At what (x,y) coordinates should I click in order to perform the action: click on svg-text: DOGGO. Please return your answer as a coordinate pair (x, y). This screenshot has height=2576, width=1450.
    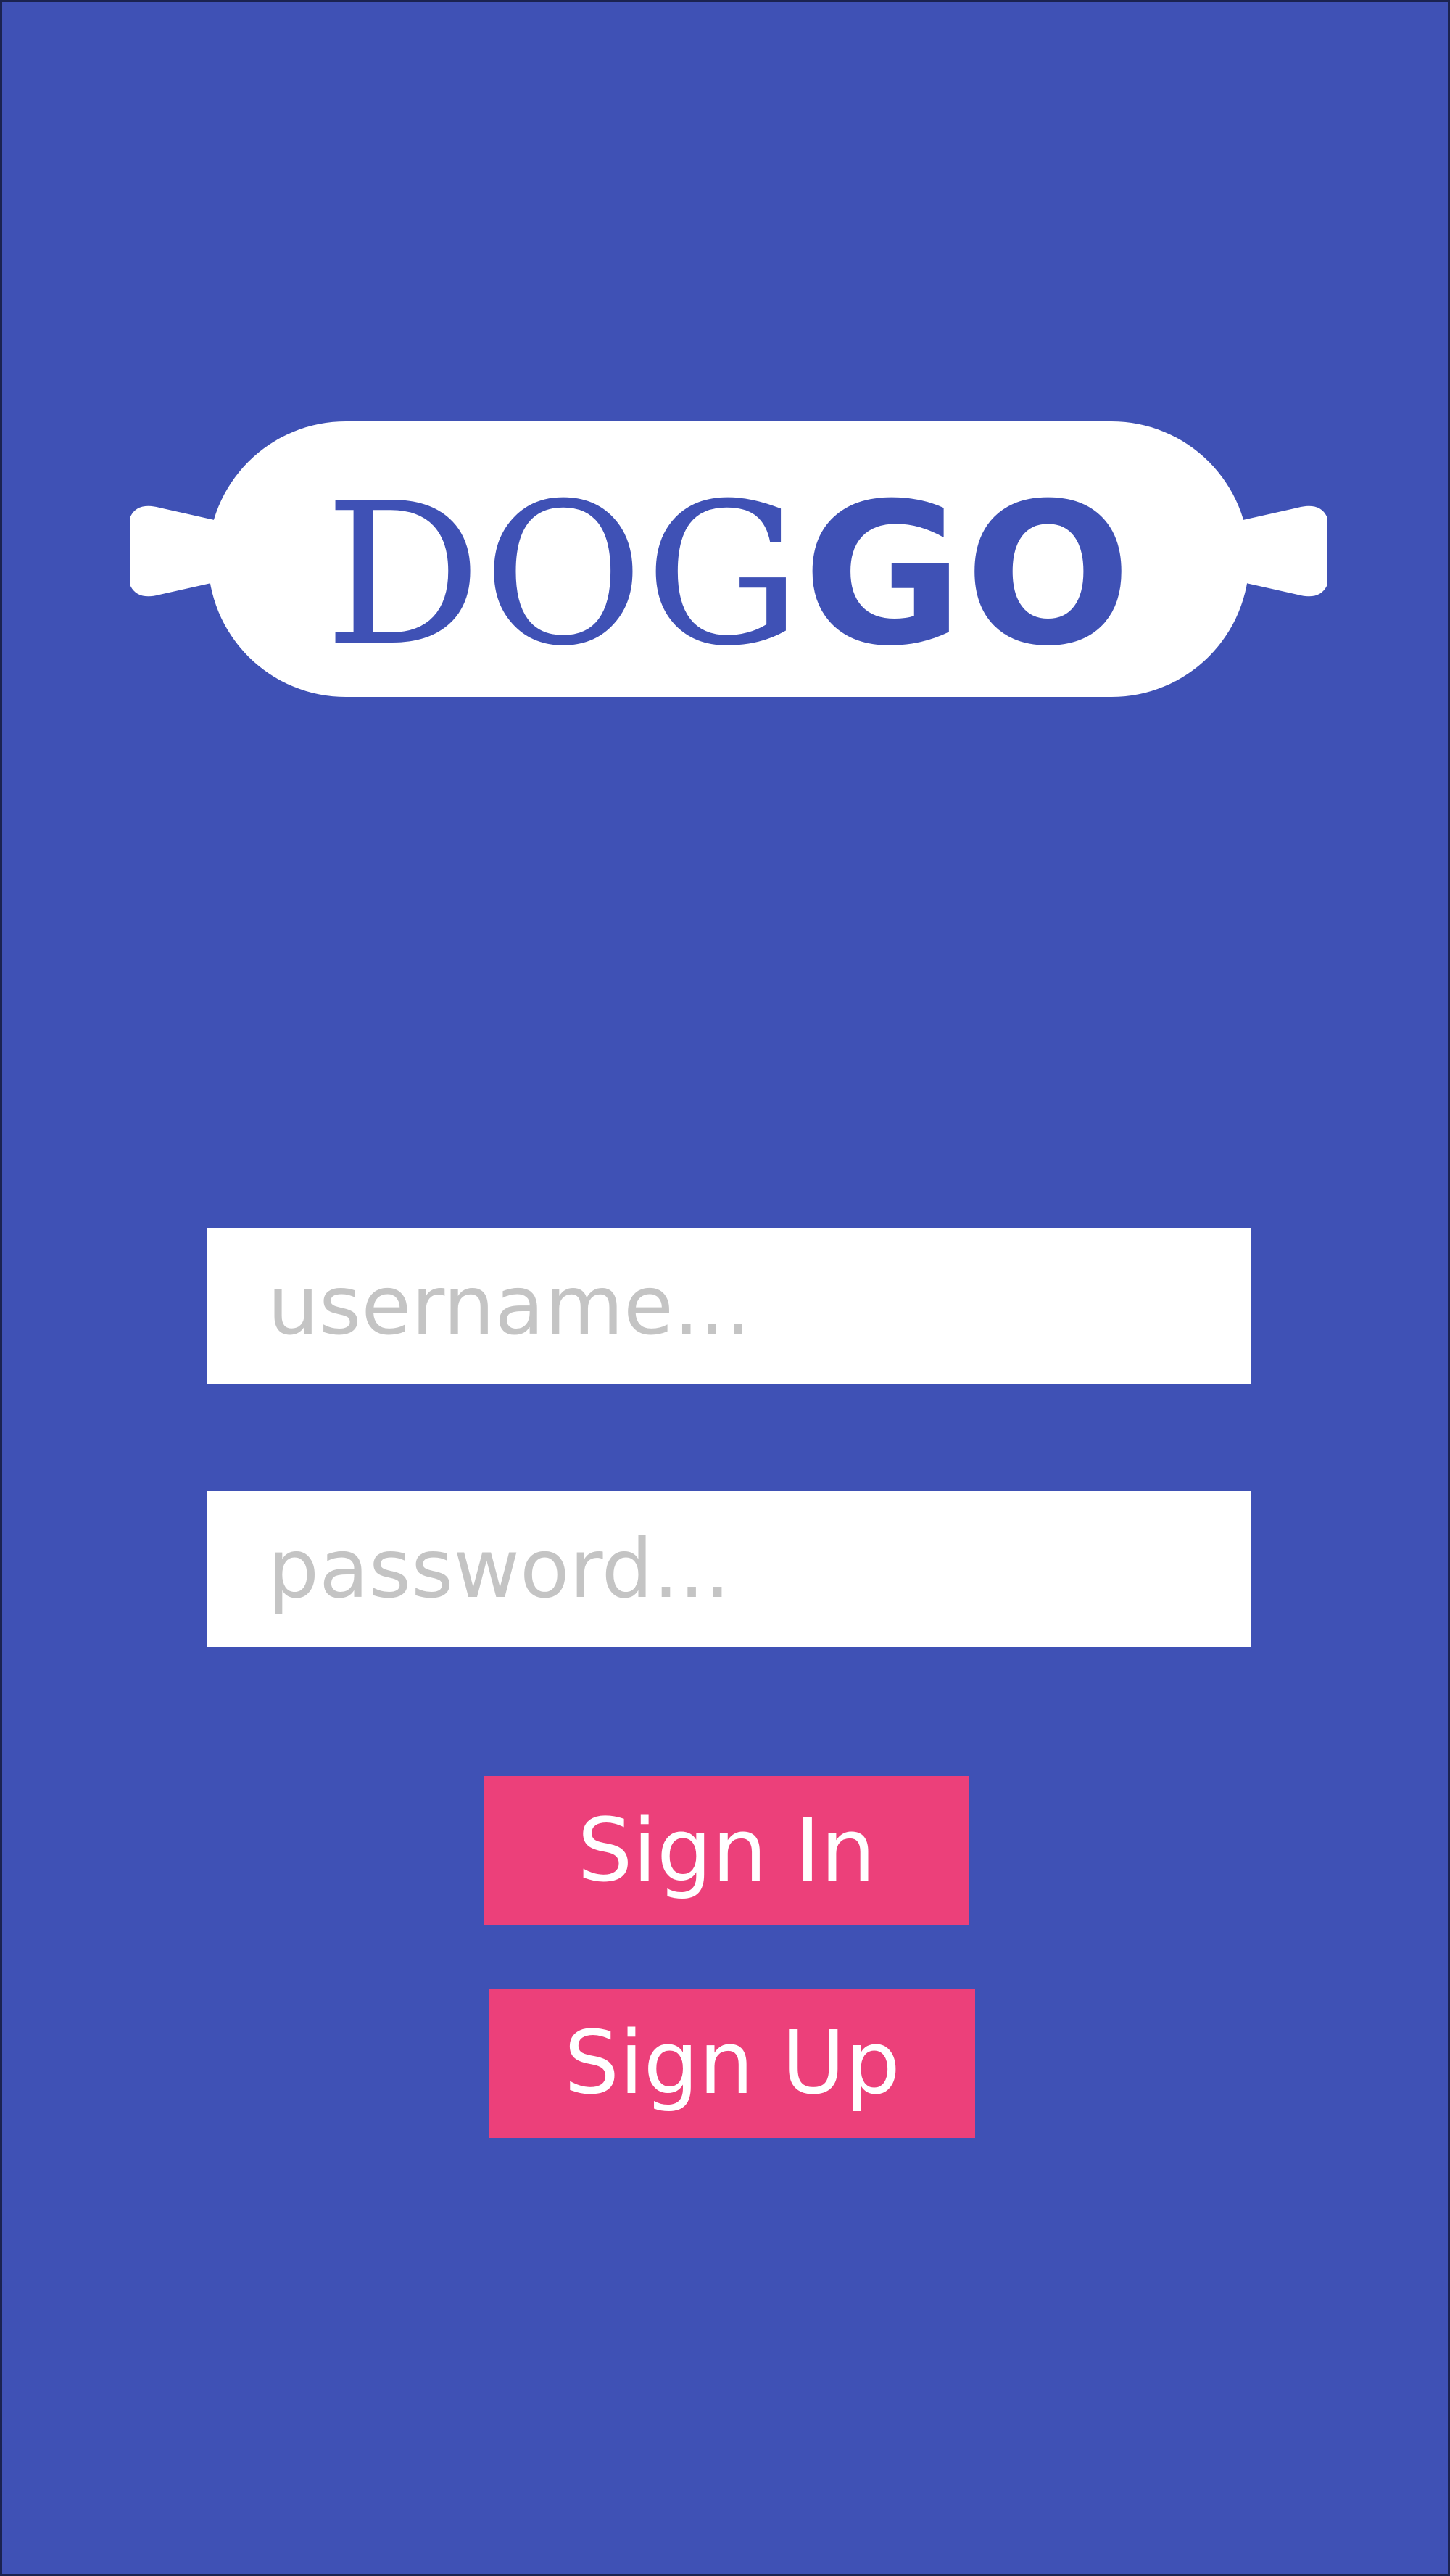
    Looking at the image, I should click on (729, 575).